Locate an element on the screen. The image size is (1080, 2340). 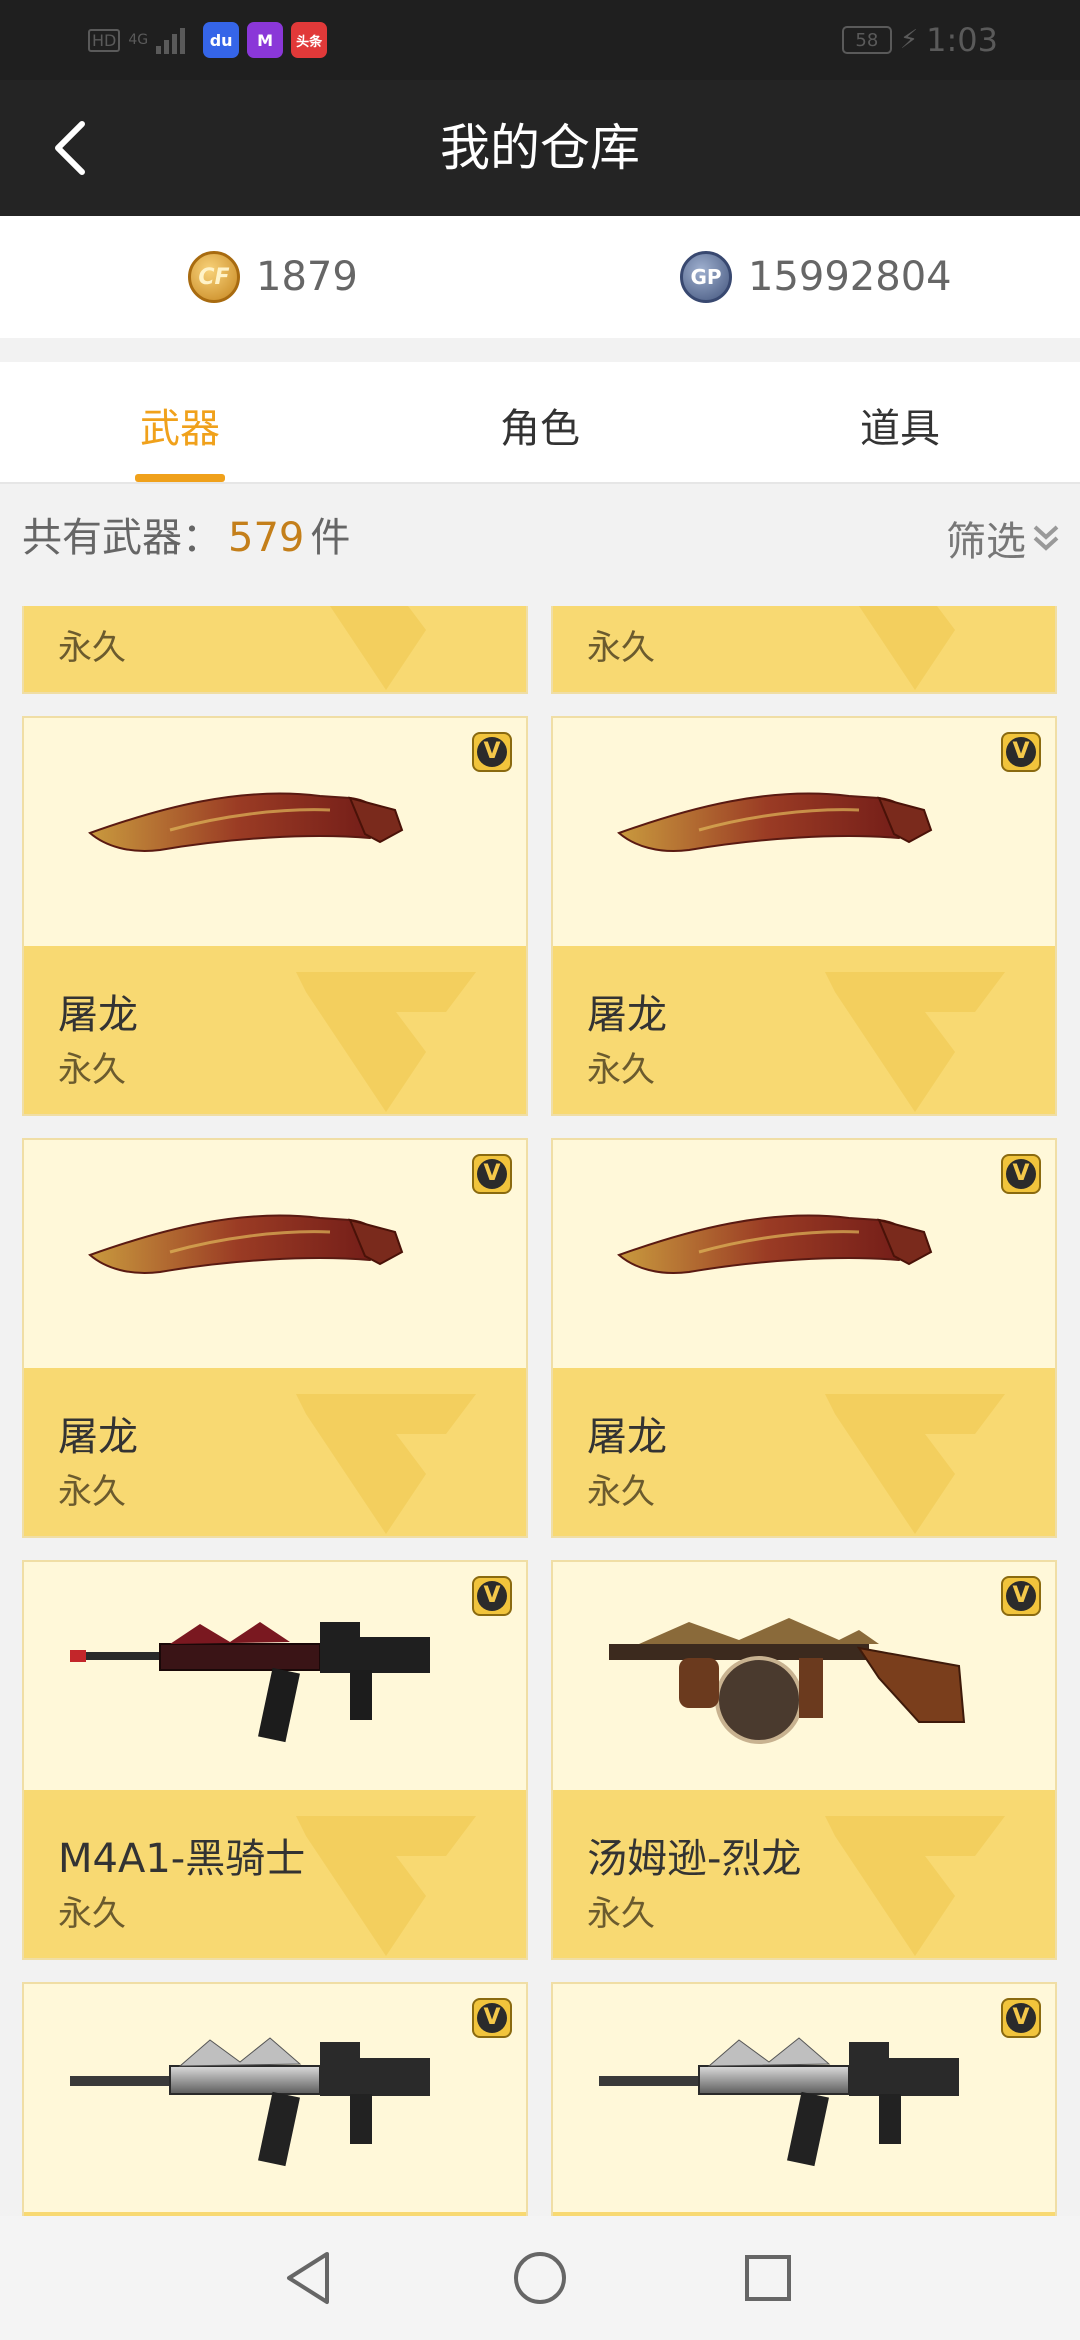
cf-coin-icon: CF is located at coordinates (214, 277).